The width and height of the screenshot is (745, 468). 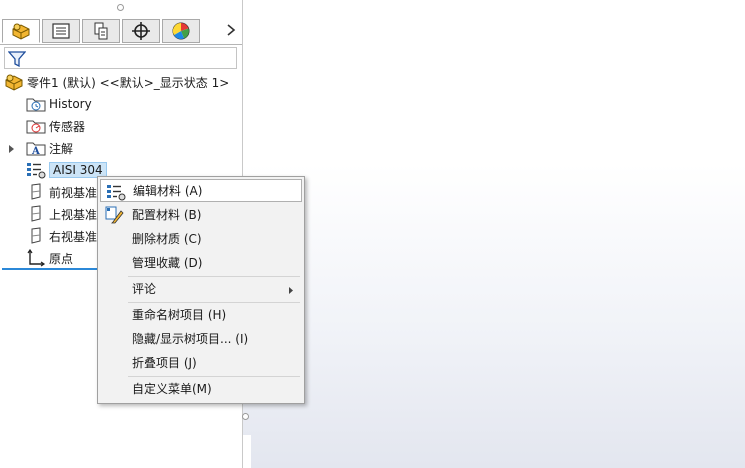 I want to click on menu-item-hide-show-tree-items: 隐藏/显示树项目... (I), so click(x=201, y=338).